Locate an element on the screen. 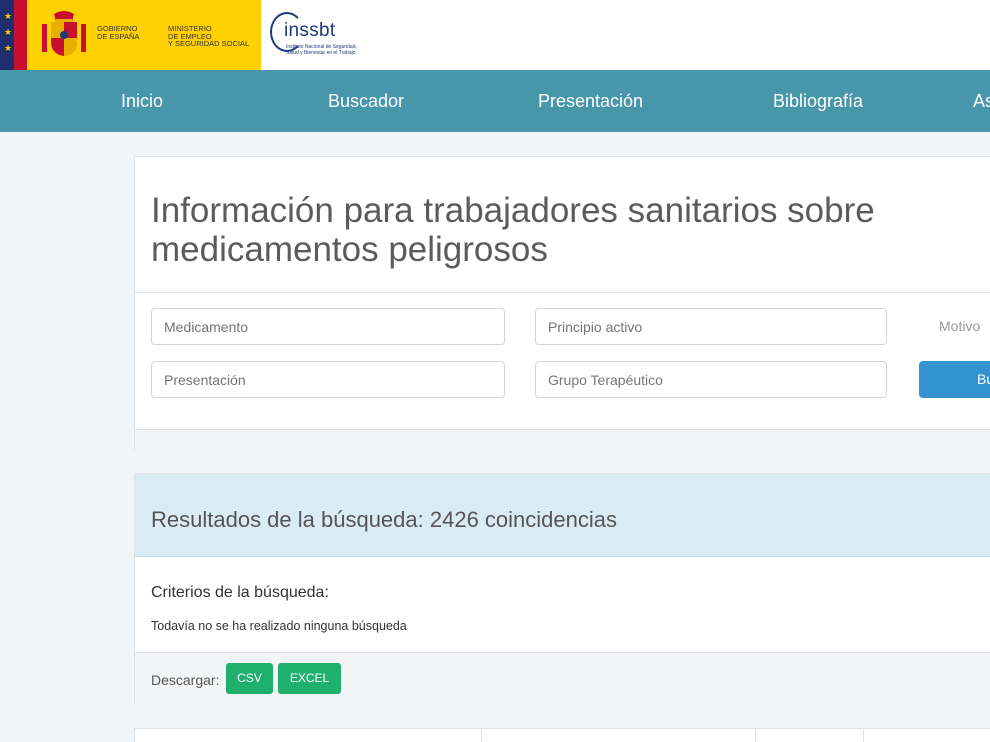 This screenshot has height=742, width=990. criteria-title: Criterios de la búsqueda: is located at coordinates (240, 592).